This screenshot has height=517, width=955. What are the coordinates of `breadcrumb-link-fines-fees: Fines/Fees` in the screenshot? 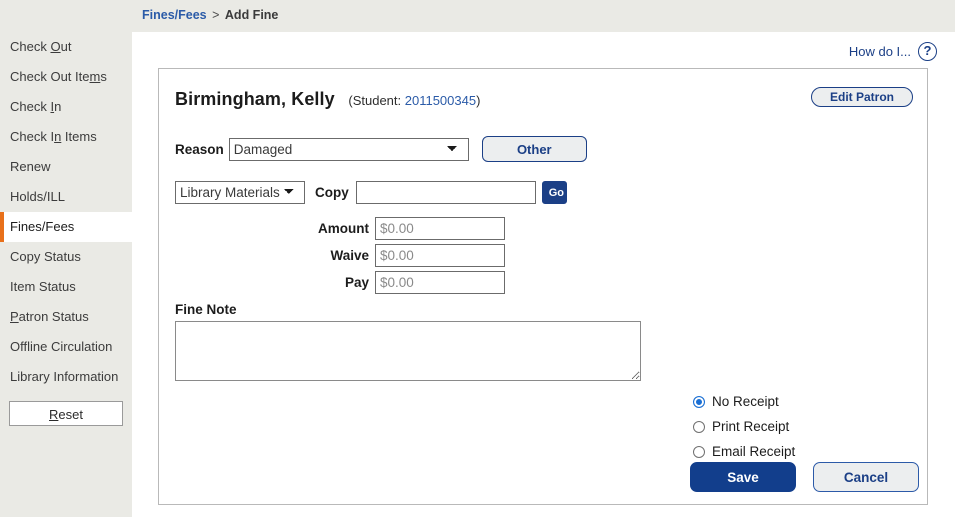 It's located at (174, 15).